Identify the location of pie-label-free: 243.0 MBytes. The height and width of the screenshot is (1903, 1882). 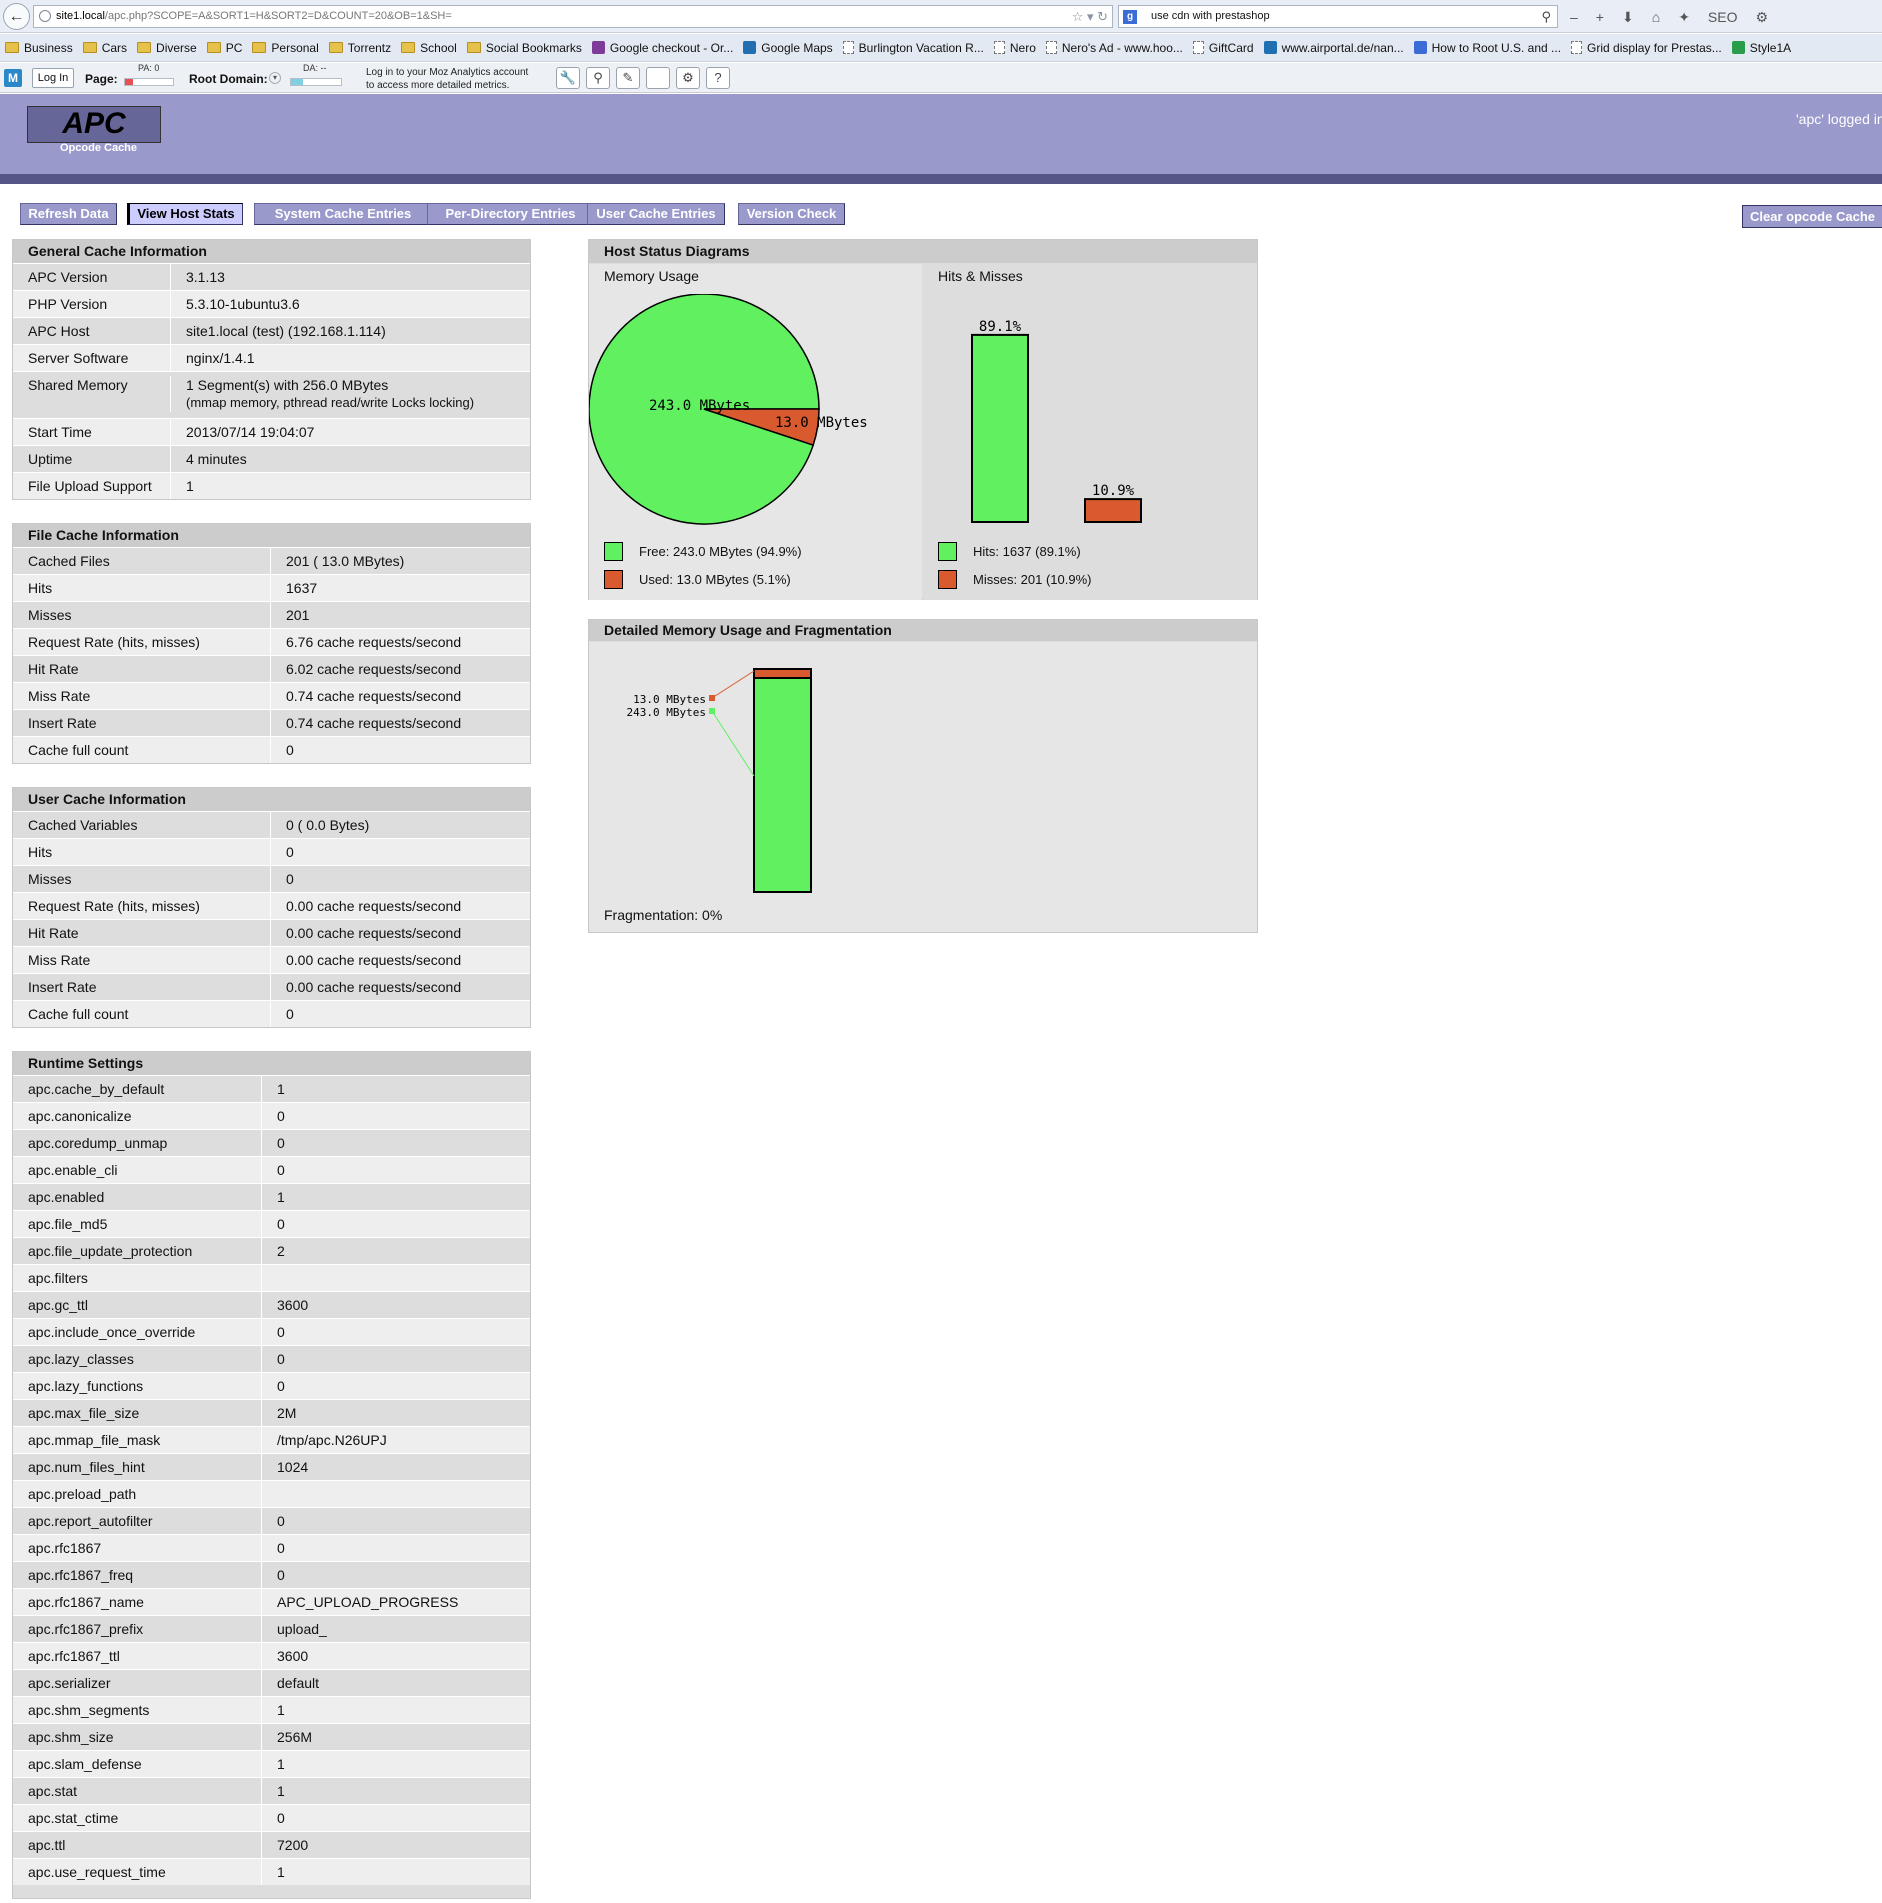
(699, 406).